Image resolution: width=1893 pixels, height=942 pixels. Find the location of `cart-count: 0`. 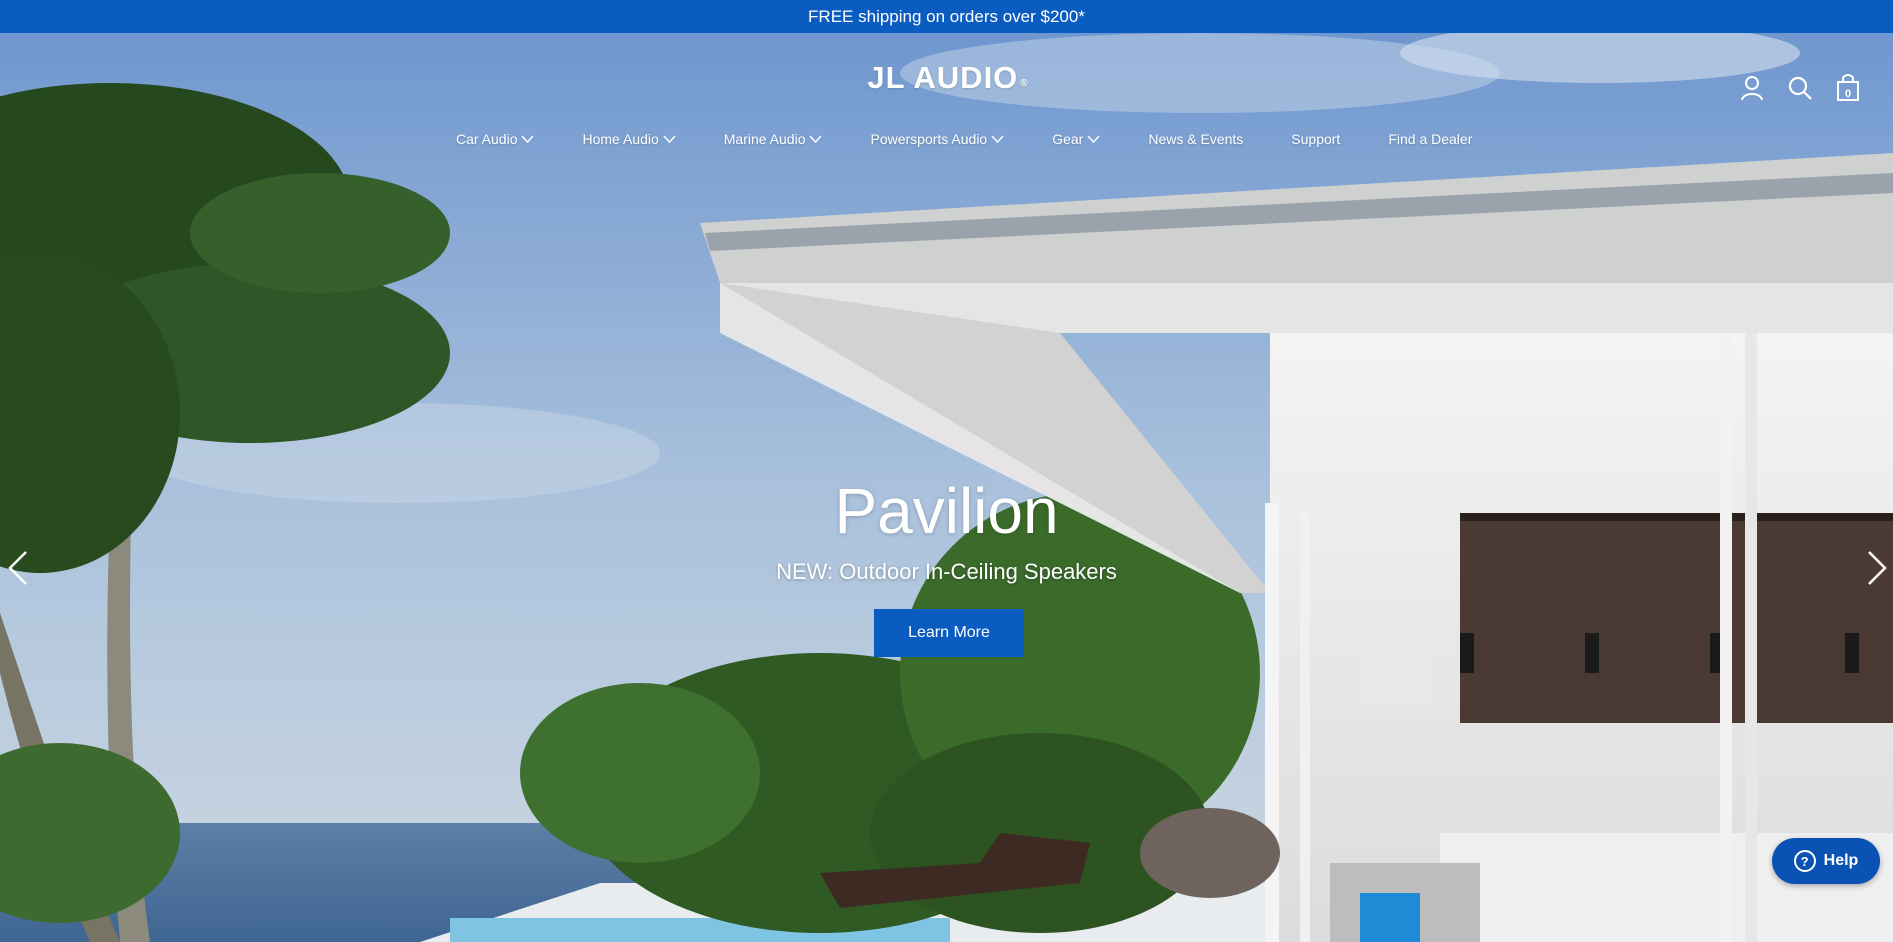

cart-count: 0 is located at coordinates (1848, 94).